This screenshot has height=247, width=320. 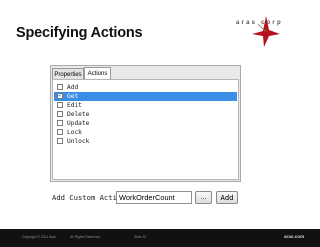 What do you see at coordinates (60, 132) in the screenshot?
I see `checkbox-lock` at bounding box center [60, 132].